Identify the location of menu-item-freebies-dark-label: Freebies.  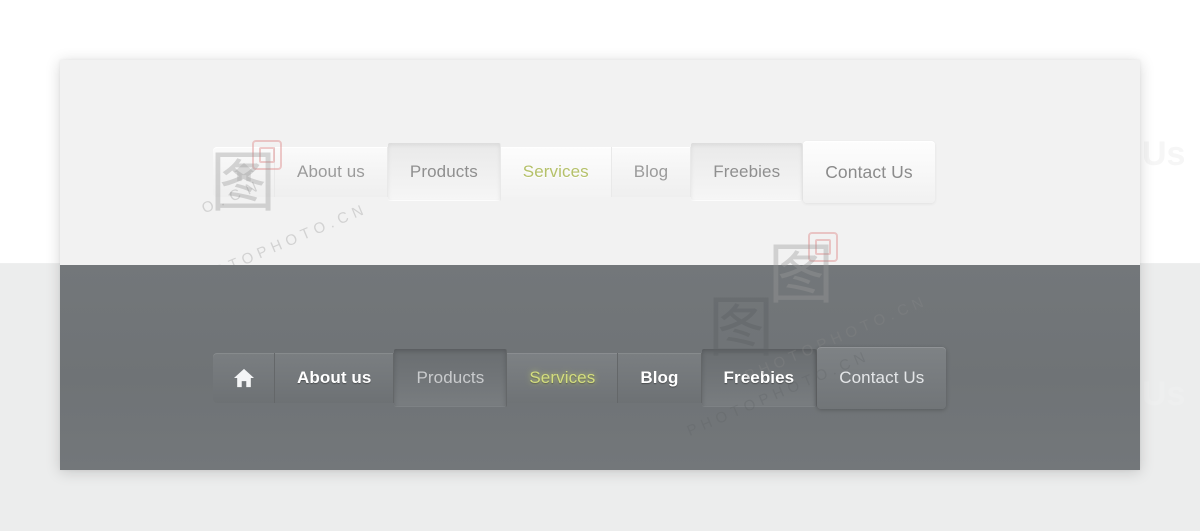
(759, 377).